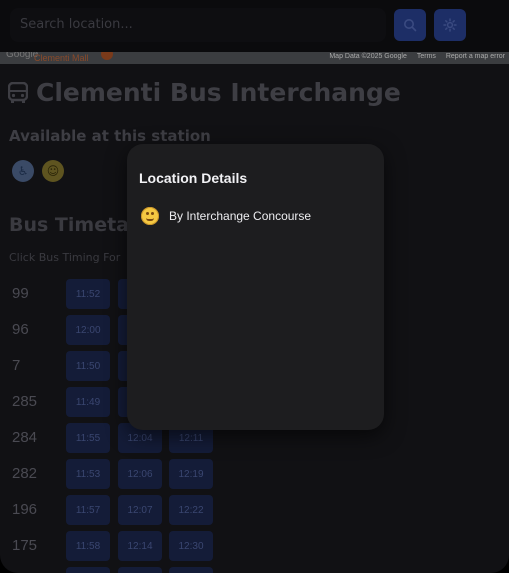  Describe the element at coordinates (20, 293) in the screenshot. I see `route-number: 99` at that location.